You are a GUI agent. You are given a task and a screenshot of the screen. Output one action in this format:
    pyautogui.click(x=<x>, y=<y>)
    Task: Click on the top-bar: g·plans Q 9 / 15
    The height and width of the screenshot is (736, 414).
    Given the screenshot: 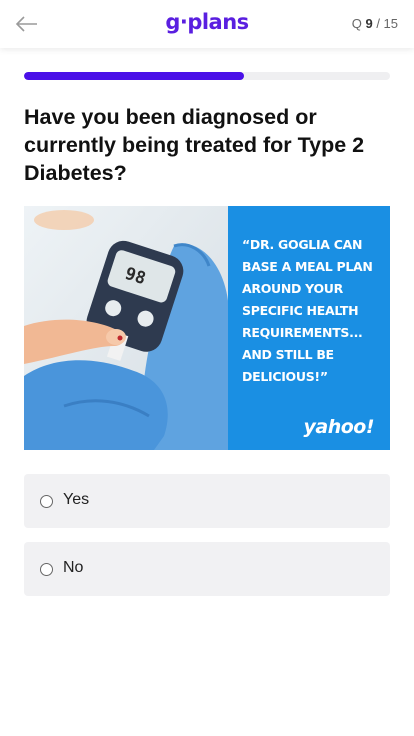 What is the action you would take?
    pyautogui.click(x=207, y=24)
    